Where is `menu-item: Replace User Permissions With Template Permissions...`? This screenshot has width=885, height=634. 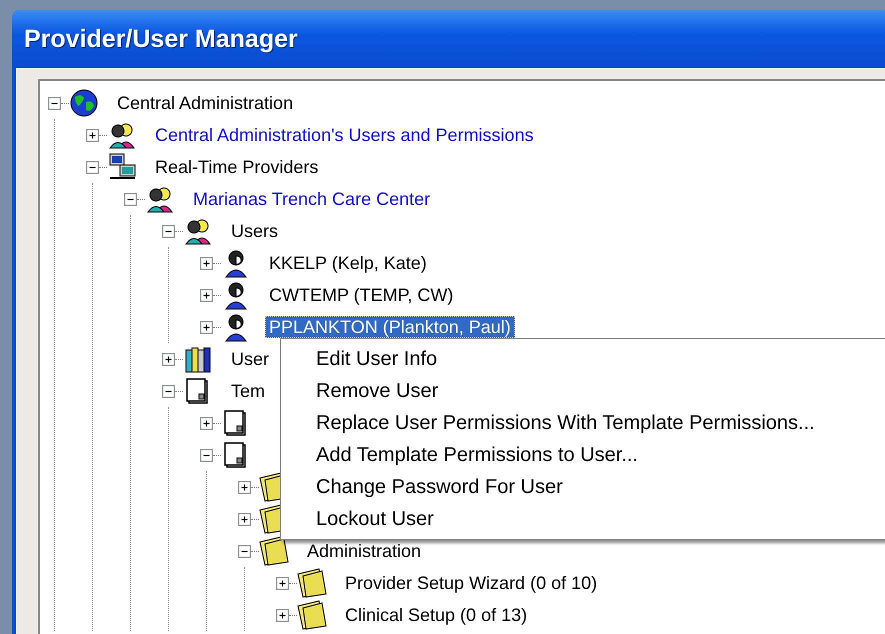
menu-item: Replace User Permissions With Template Permissions... is located at coordinates (583, 423).